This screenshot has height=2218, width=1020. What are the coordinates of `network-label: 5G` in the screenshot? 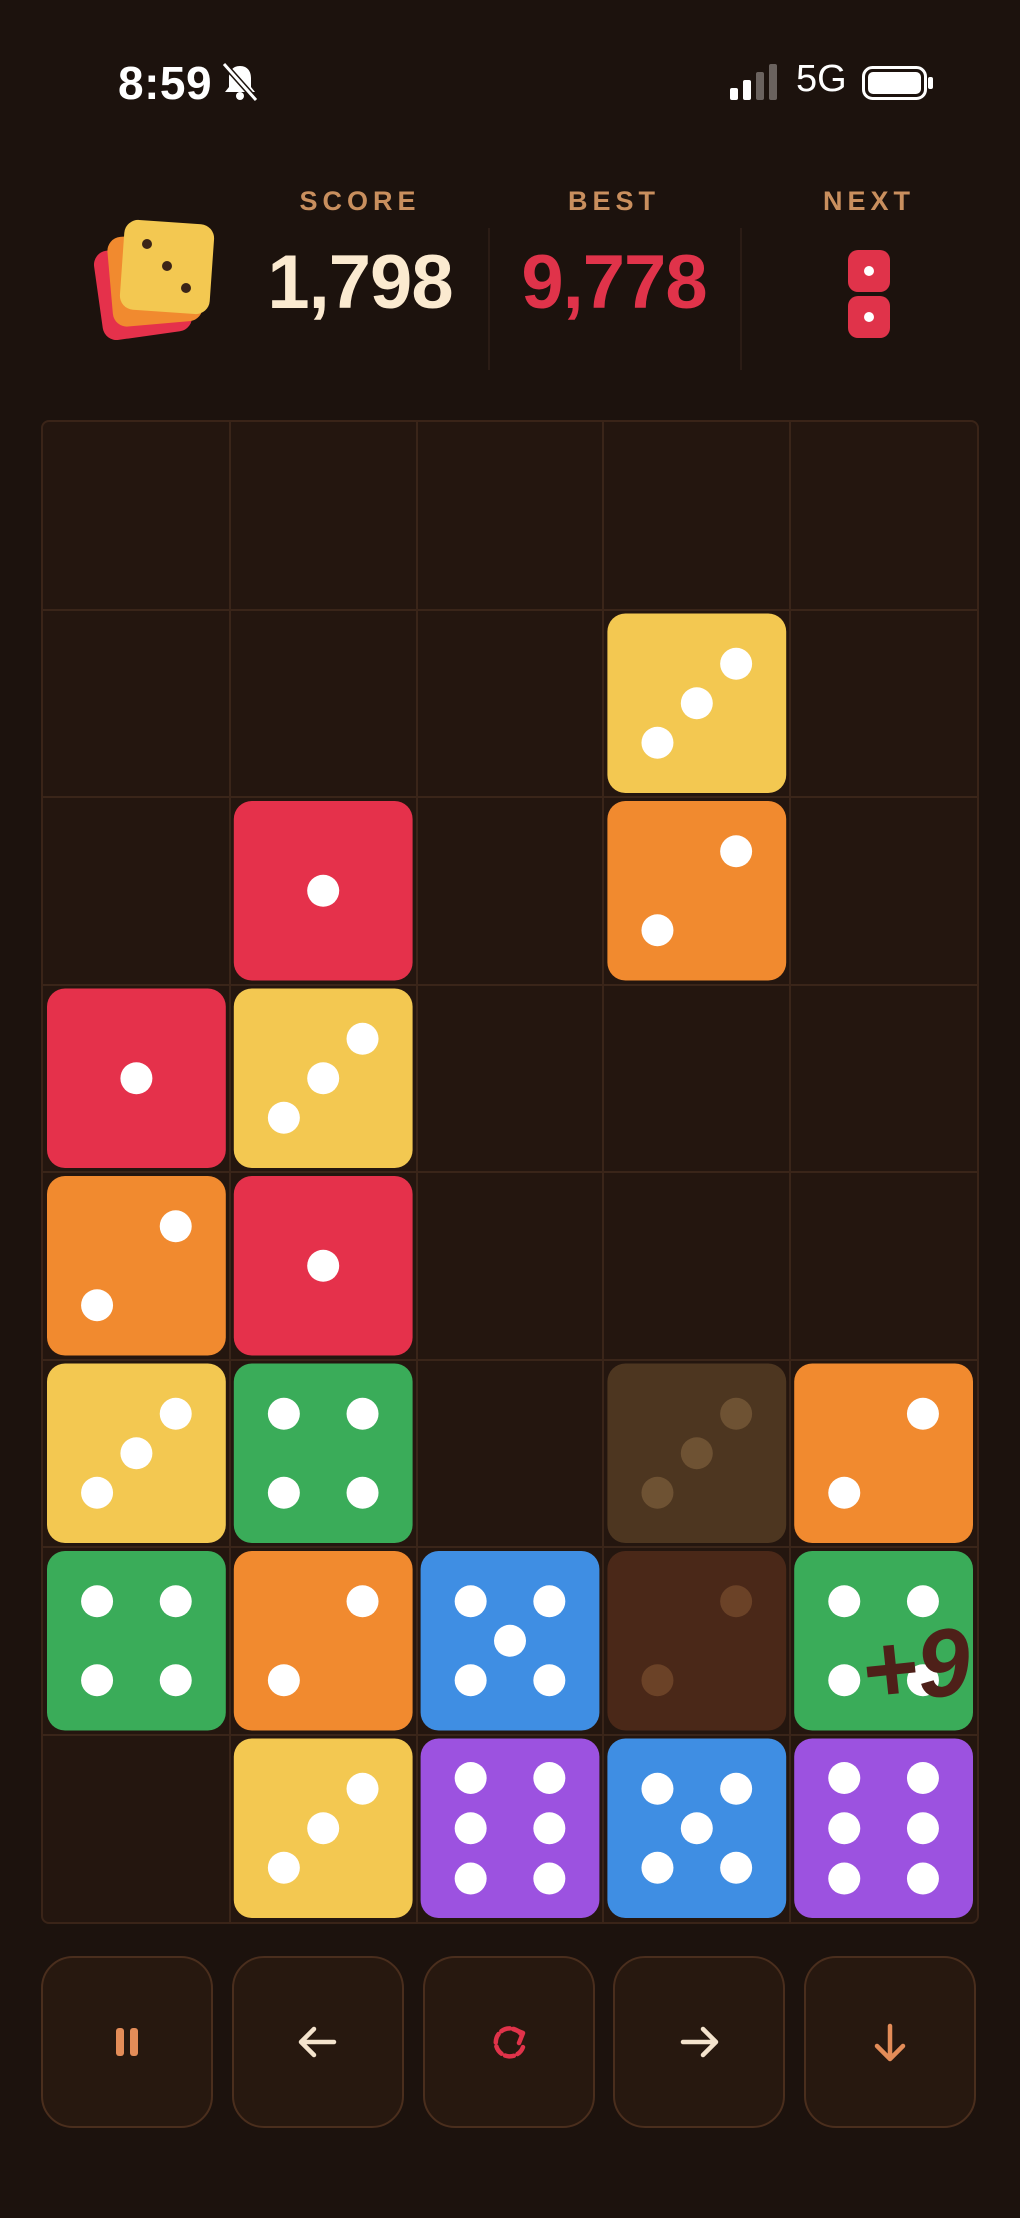 It's located at (821, 79).